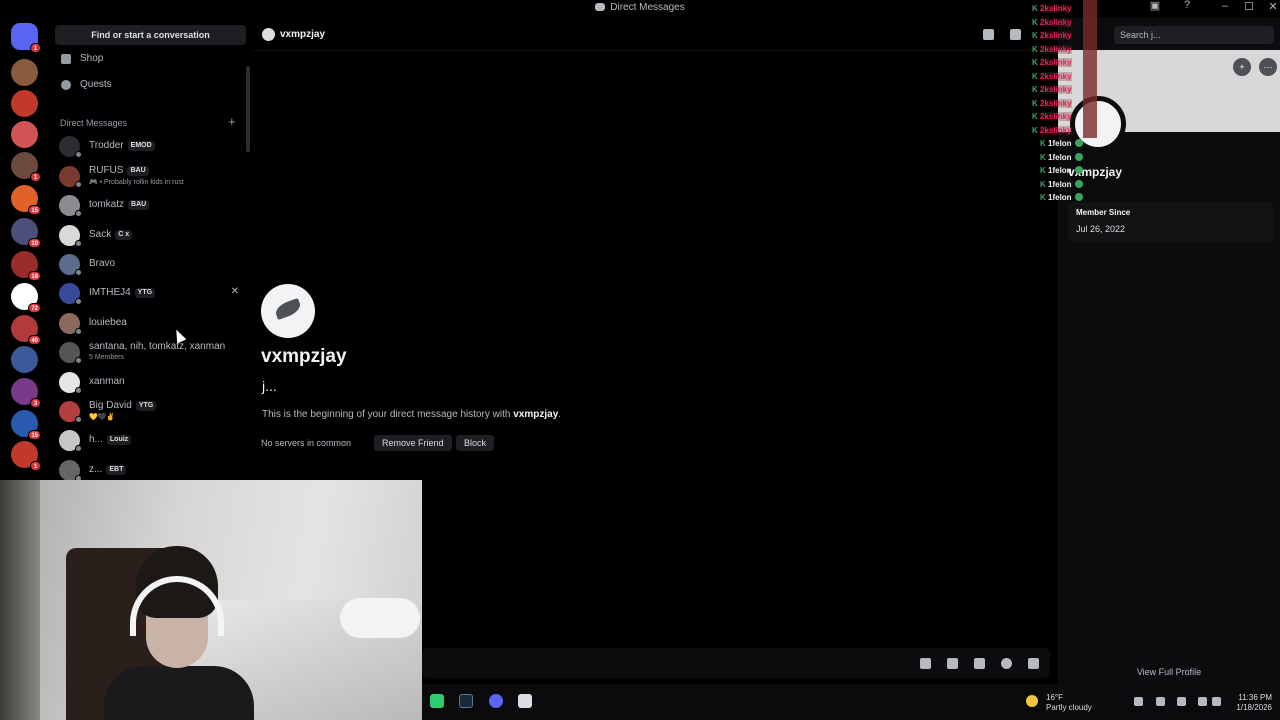 Image resolution: width=1280 pixels, height=720 pixels. I want to click on header-avatar, so click(268, 34).